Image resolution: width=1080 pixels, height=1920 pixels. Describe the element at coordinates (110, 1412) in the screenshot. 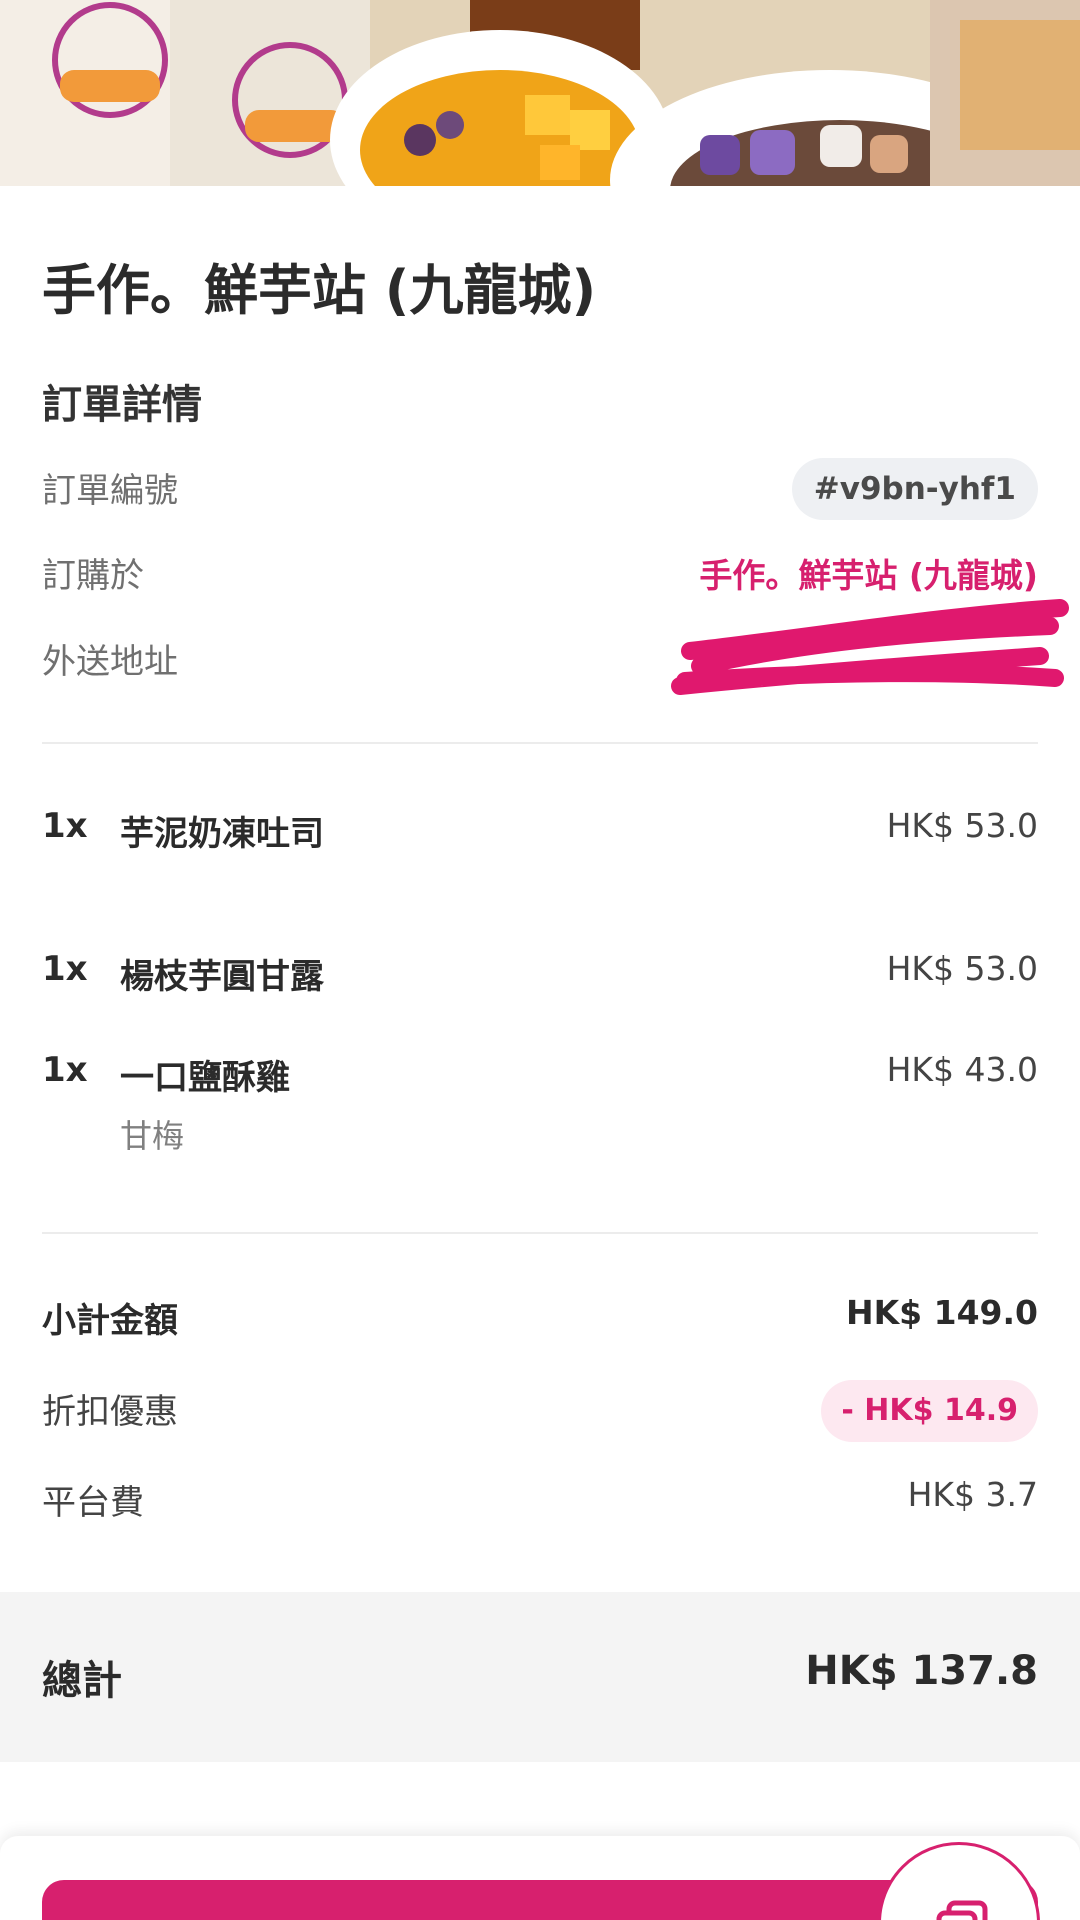

I see `discount-label: 折扣優惠` at that location.